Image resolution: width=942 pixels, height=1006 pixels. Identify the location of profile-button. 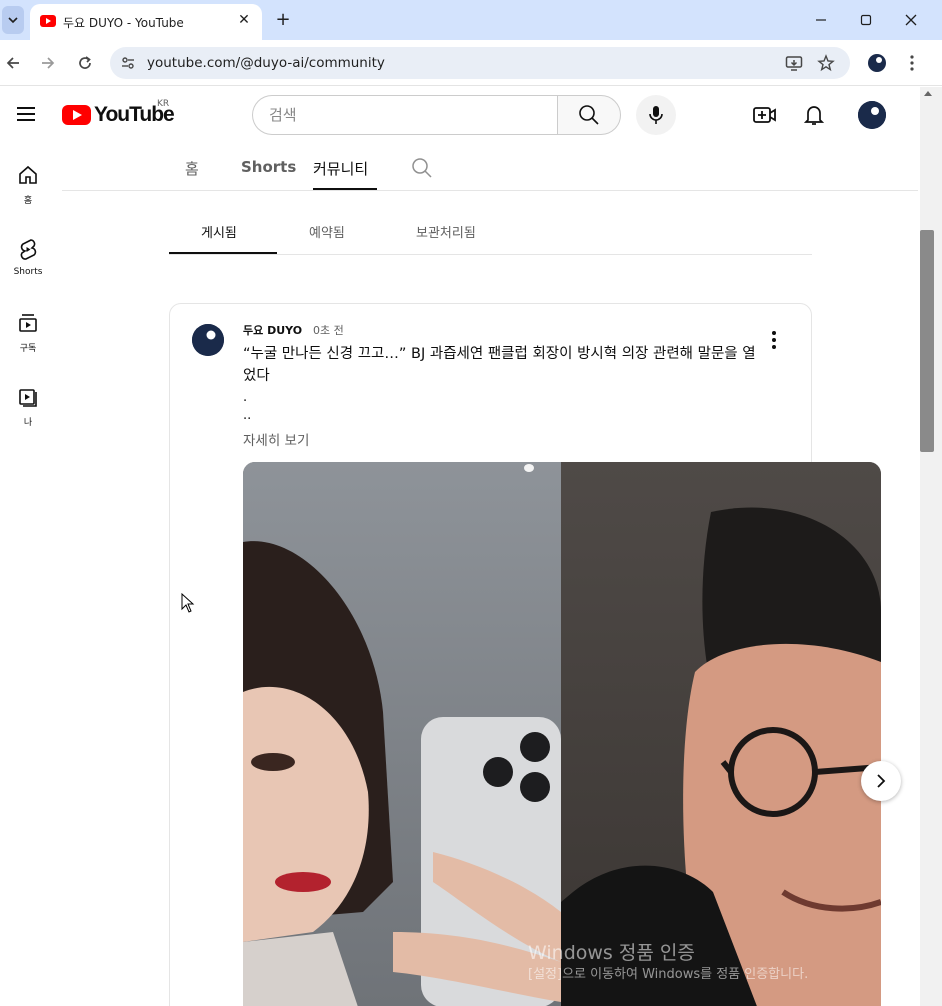
(877, 63).